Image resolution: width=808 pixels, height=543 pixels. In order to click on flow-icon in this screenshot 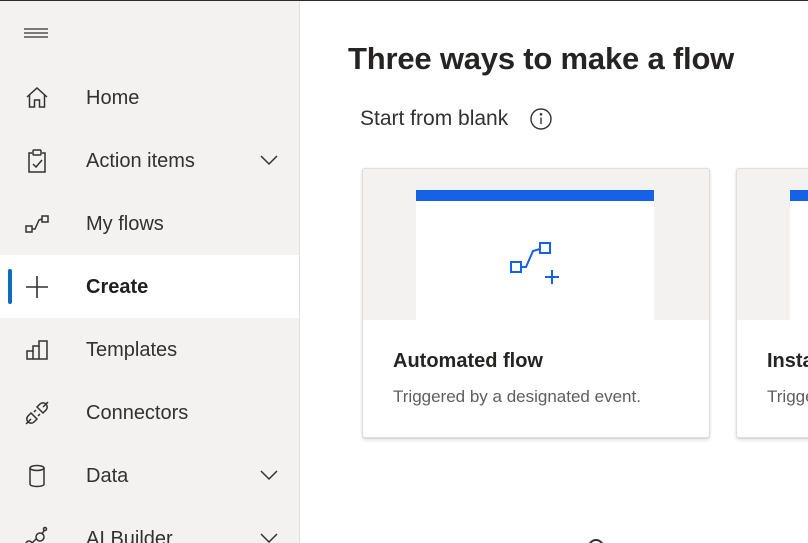, I will do `click(37, 224)`.